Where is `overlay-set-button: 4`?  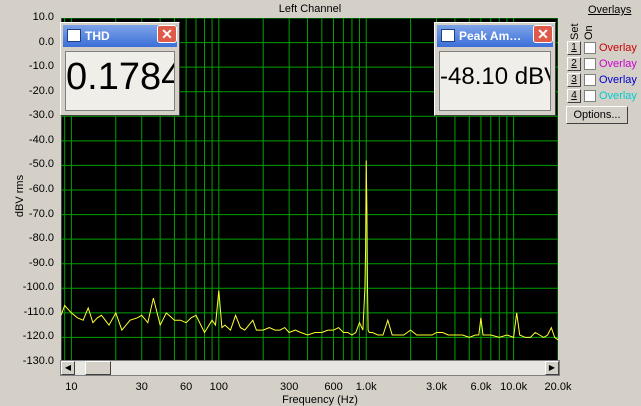
overlay-set-button: 4 is located at coordinates (574, 96).